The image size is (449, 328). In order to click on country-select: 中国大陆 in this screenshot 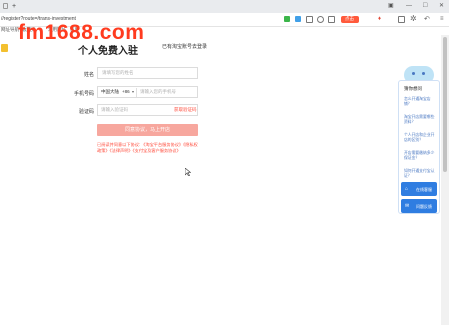, I will do `click(110, 92)`.